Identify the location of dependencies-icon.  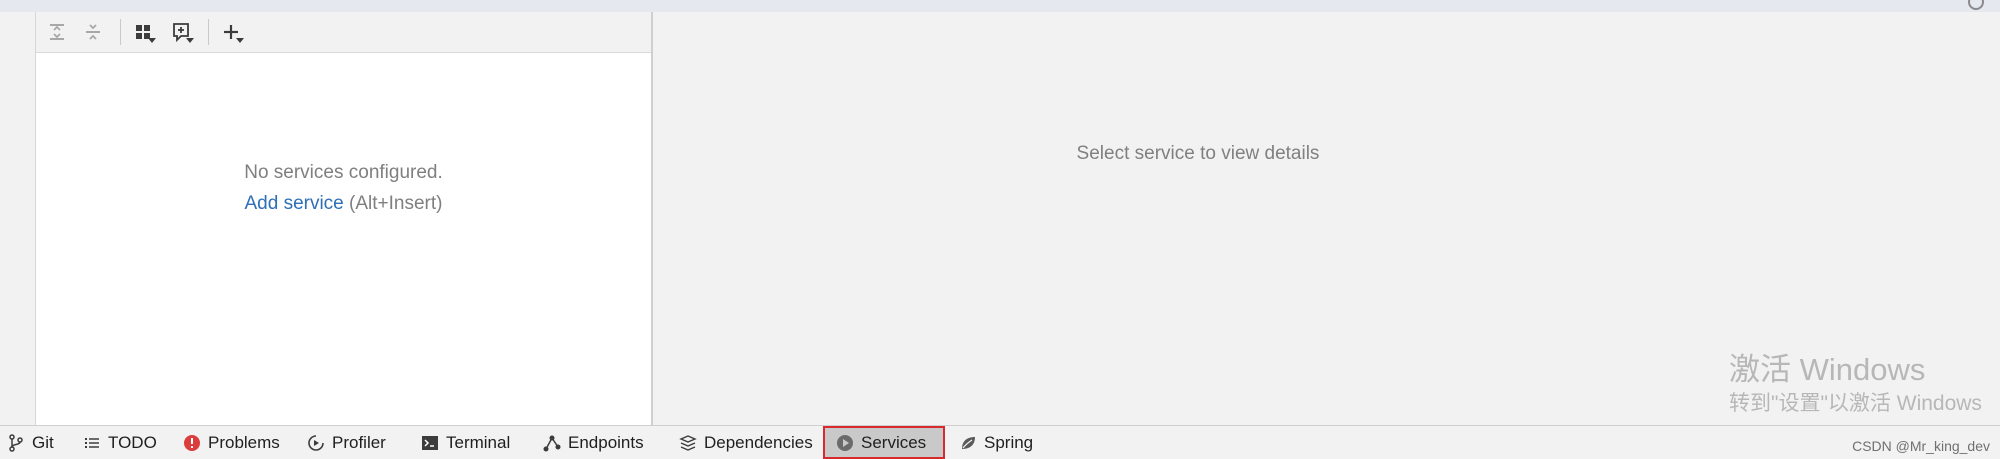
(688, 443).